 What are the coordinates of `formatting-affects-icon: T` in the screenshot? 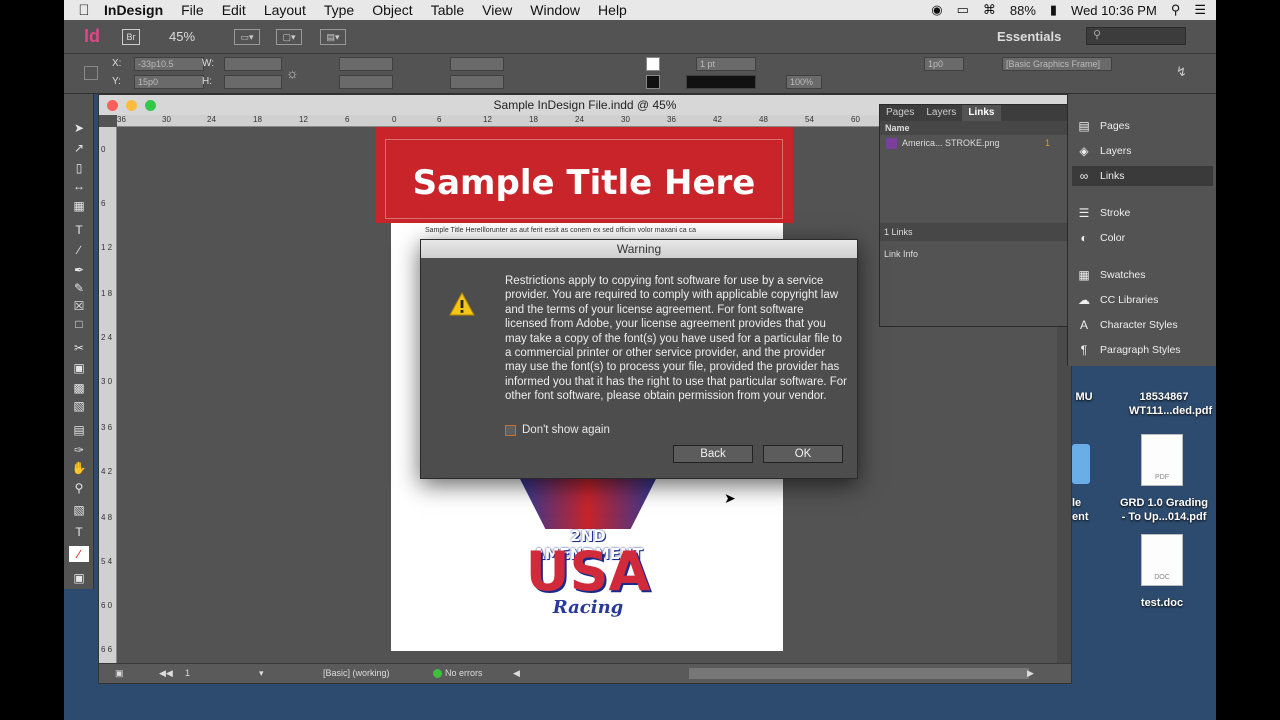 It's located at (79, 532).